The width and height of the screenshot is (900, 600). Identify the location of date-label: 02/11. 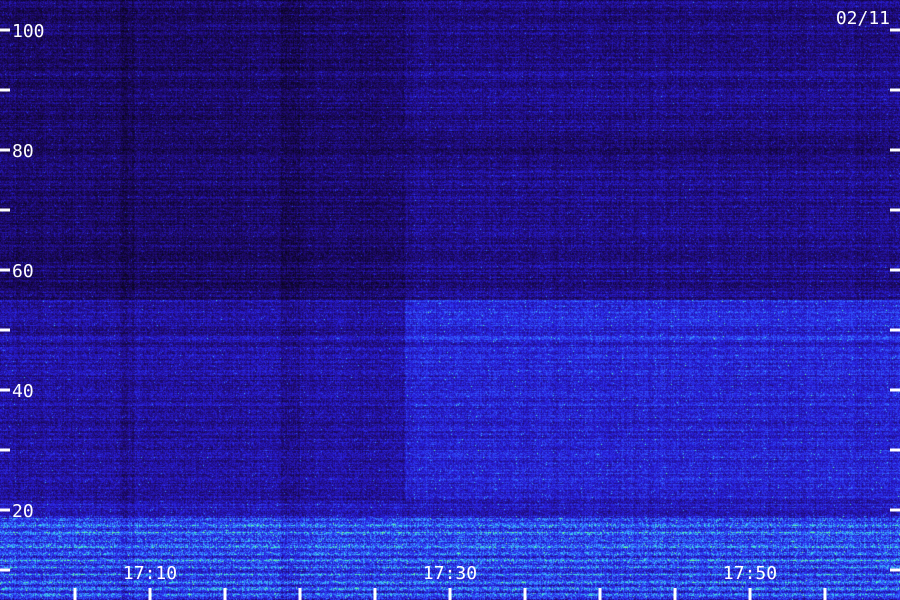
(863, 18).